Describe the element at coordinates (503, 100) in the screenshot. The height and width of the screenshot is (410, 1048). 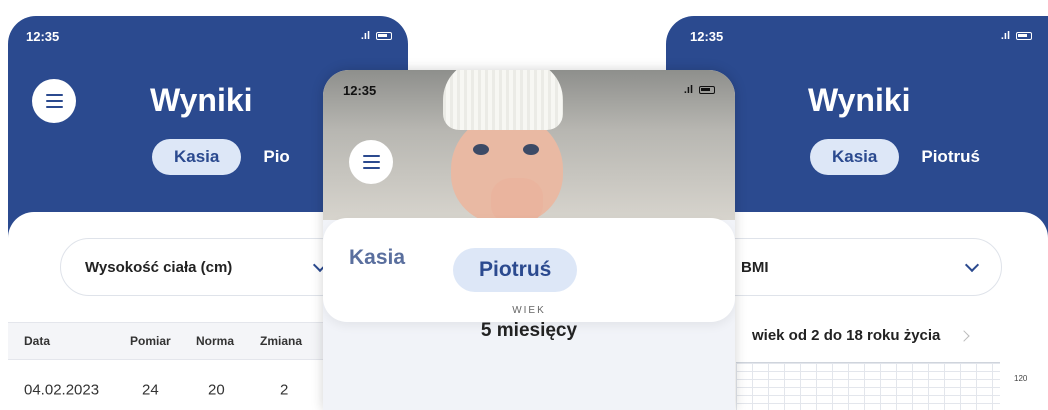
I see `baby-hat` at that location.